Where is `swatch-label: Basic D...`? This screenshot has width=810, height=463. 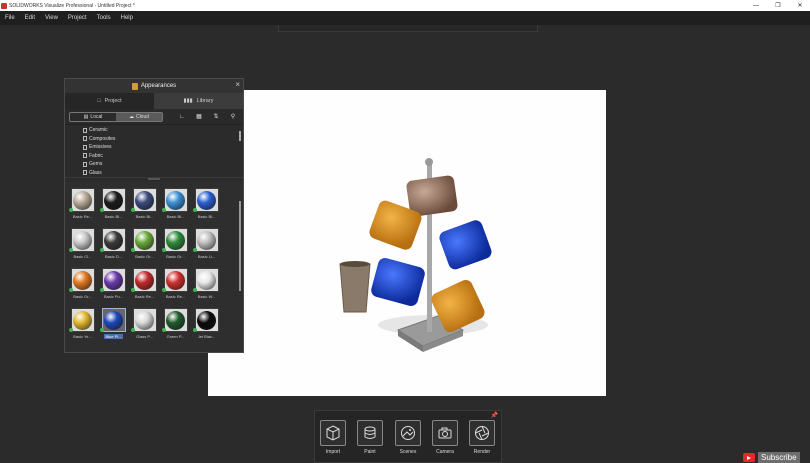
swatch-label: Basic D... is located at coordinates (113, 256).